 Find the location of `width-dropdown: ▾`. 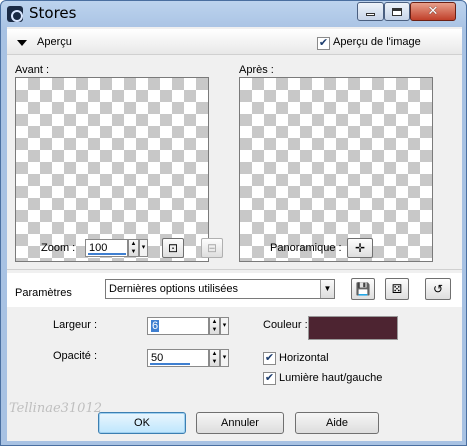

width-dropdown: ▾ is located at coordinates (224, 326).